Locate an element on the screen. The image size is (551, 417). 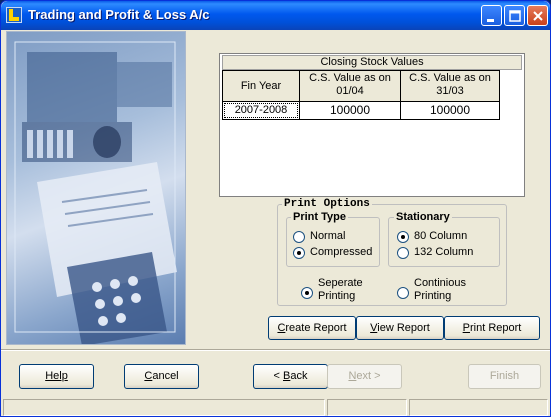
radio-normal: Normal is located at coordinates (319, 236).